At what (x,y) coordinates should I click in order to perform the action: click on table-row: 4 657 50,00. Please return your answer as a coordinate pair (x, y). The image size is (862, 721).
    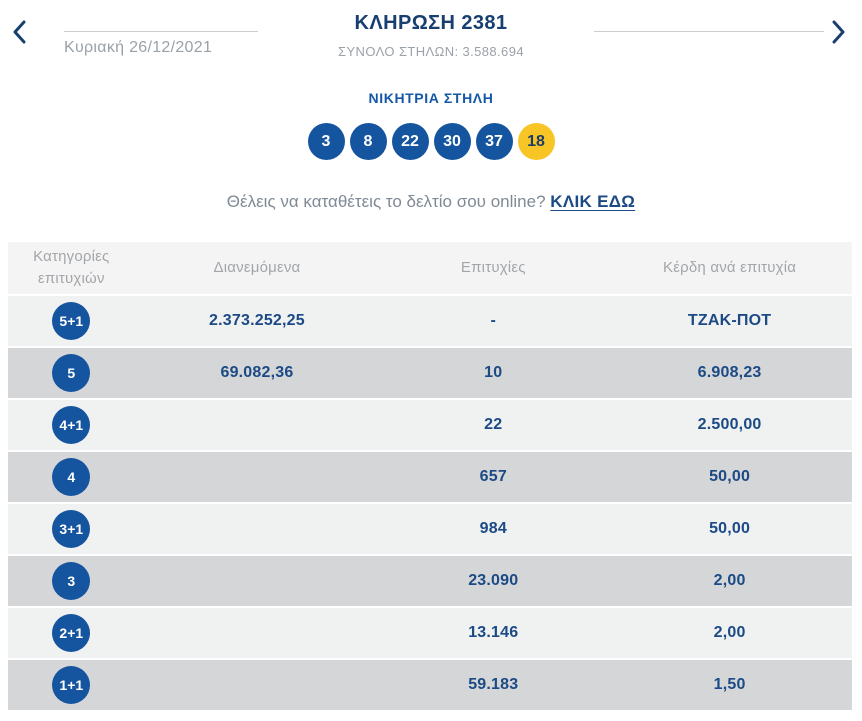
    Looking at the image, I should click on (430, 478).